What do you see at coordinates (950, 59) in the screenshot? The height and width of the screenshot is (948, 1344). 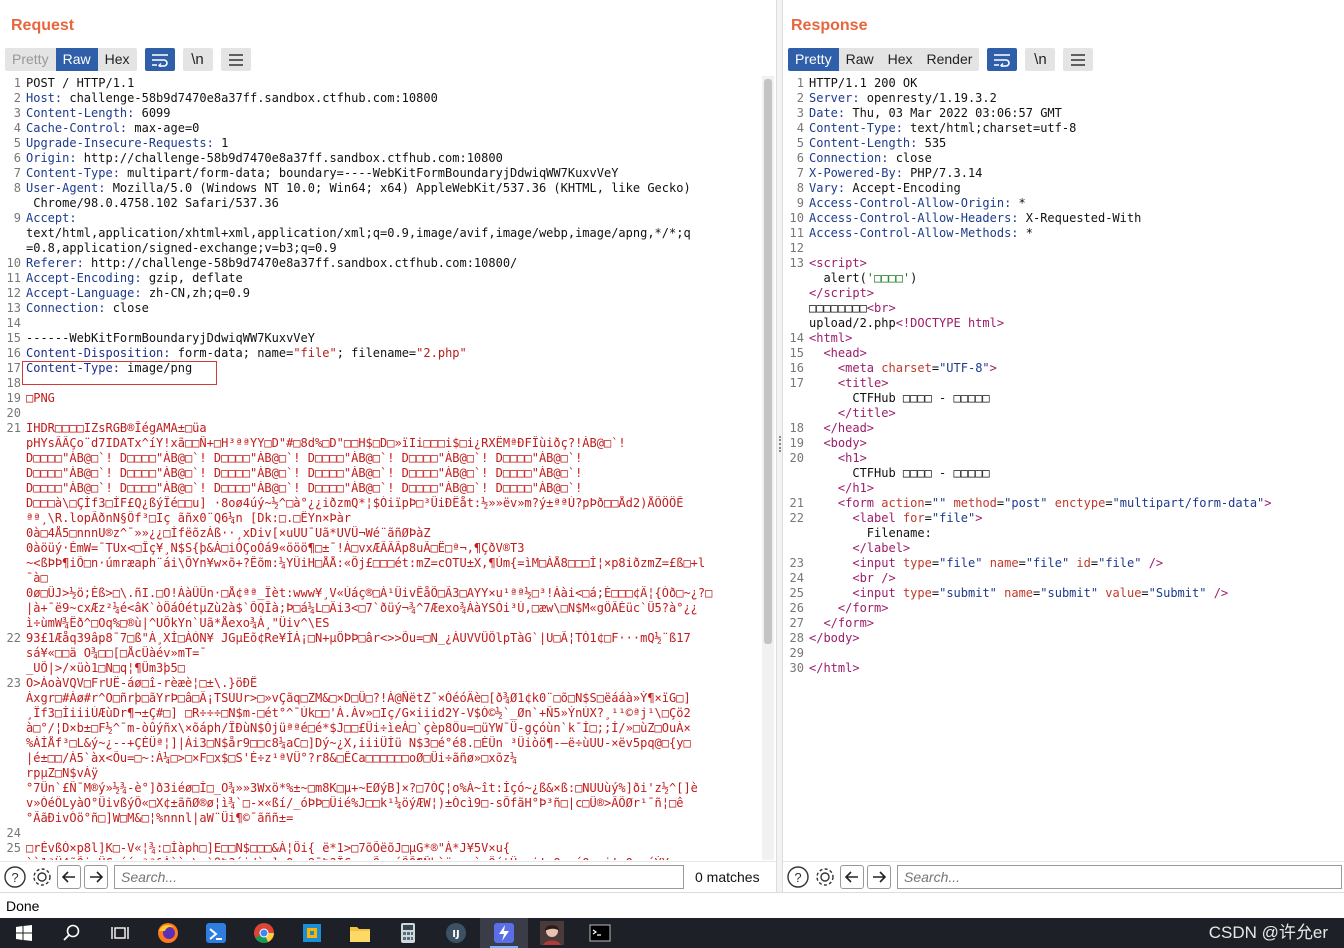 I see `response-tab-render: Render` at bounding box center [950, 59].